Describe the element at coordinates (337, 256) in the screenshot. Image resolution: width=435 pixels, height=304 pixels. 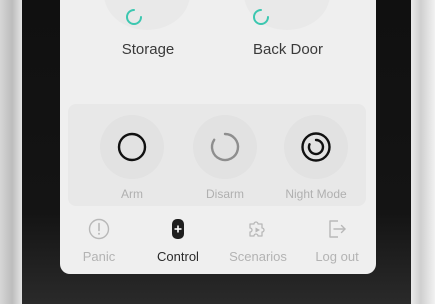
I see `tab-log-out-label: Log out` at that location.